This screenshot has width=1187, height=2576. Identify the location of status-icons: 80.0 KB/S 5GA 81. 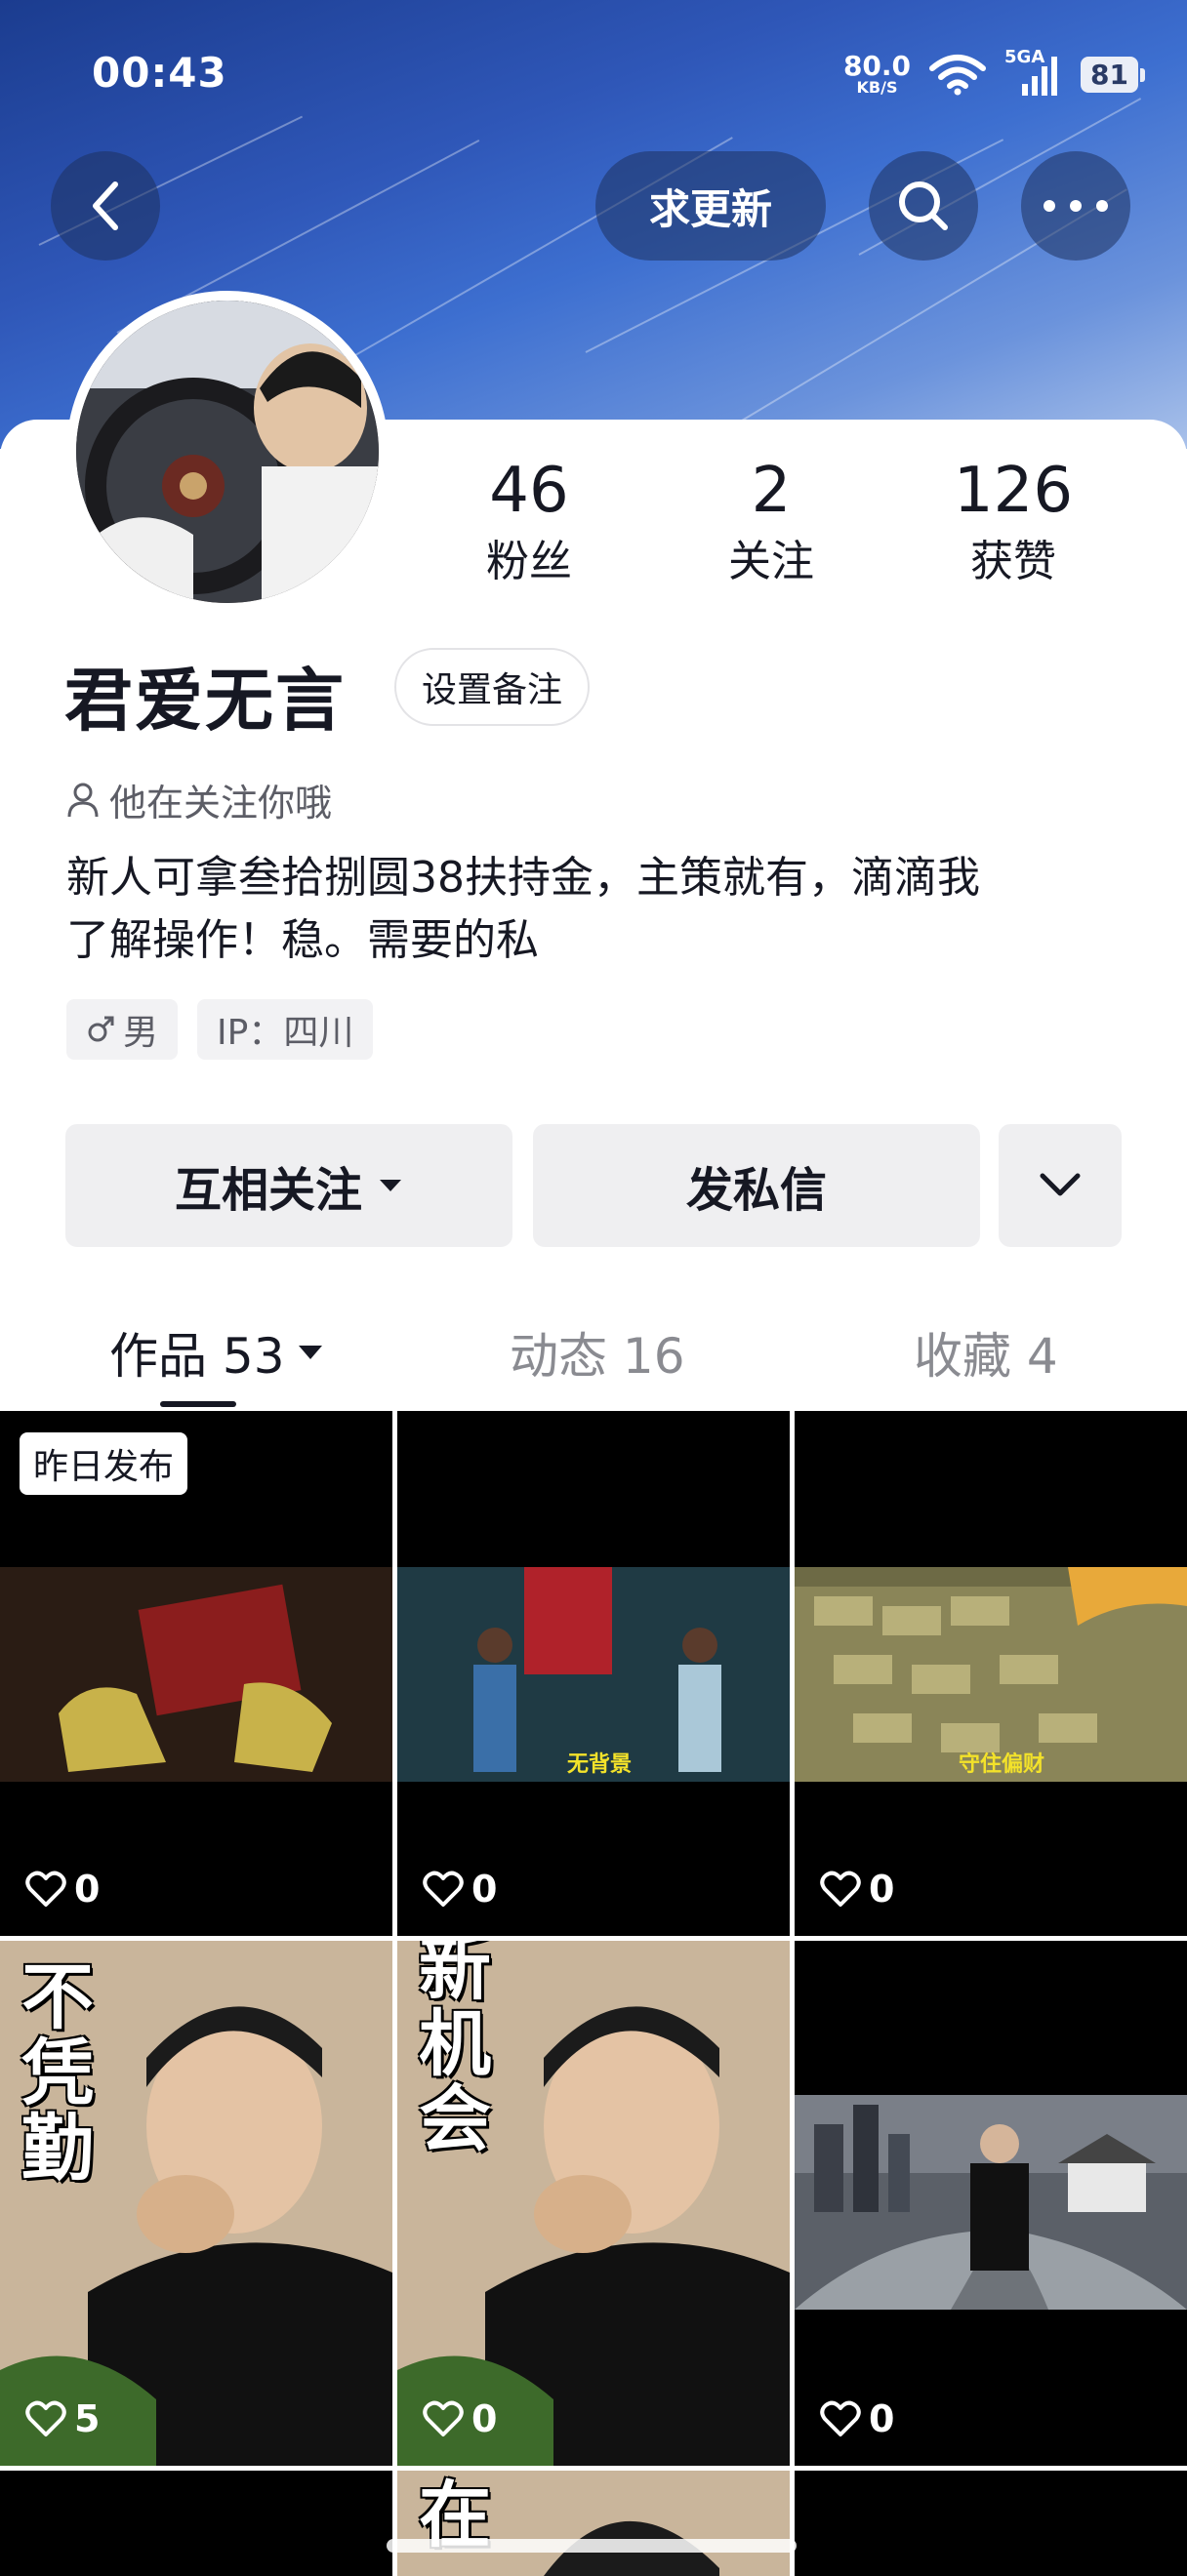
(993, 72).